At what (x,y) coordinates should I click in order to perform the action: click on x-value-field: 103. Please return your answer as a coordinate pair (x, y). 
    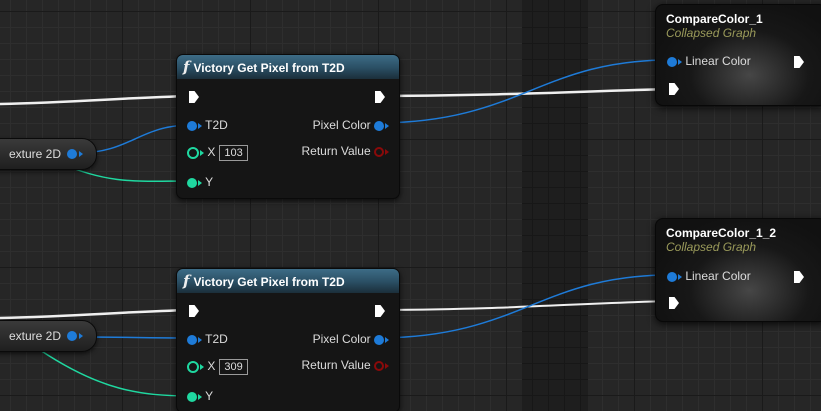
    Looking at the image, I should click on (233, 153).